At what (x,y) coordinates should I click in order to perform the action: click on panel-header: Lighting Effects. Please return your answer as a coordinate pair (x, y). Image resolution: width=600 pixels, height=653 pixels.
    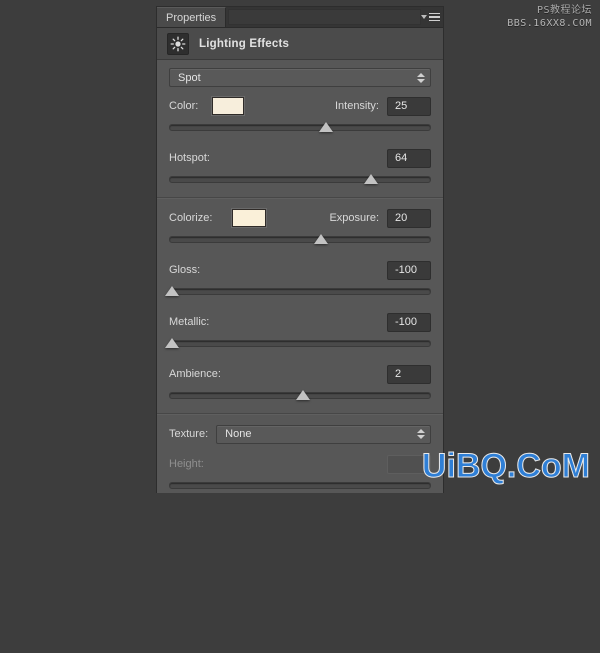
    Looking at the image, I should click on (300, 44).